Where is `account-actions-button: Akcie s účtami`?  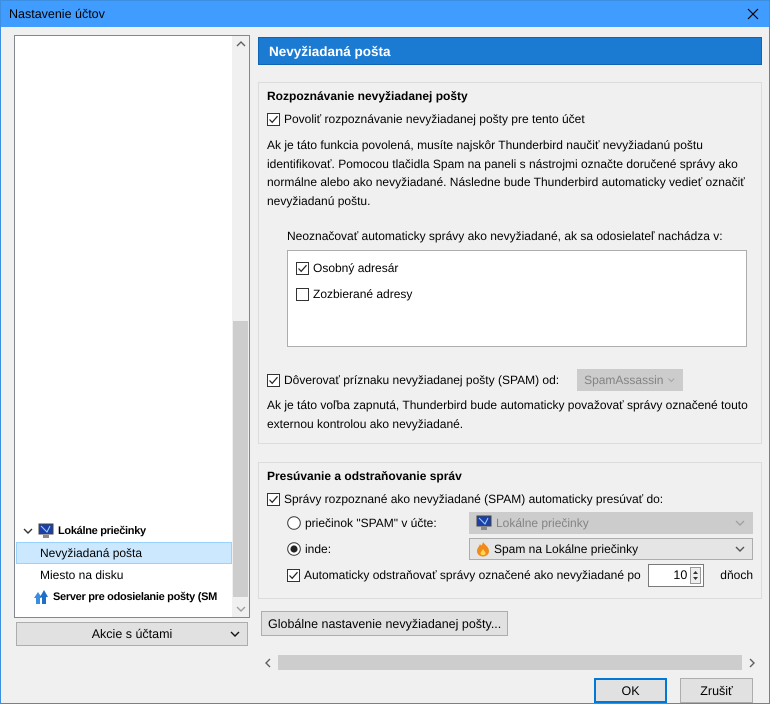
account-actions-button: Akcie s účtami is located at coordinates (132, 634).